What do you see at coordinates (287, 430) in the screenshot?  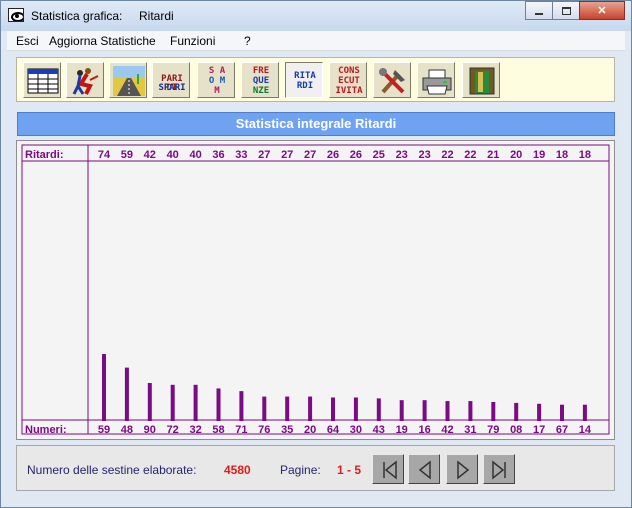 I see `numero-label: 35` at bounding box center [287, 430].